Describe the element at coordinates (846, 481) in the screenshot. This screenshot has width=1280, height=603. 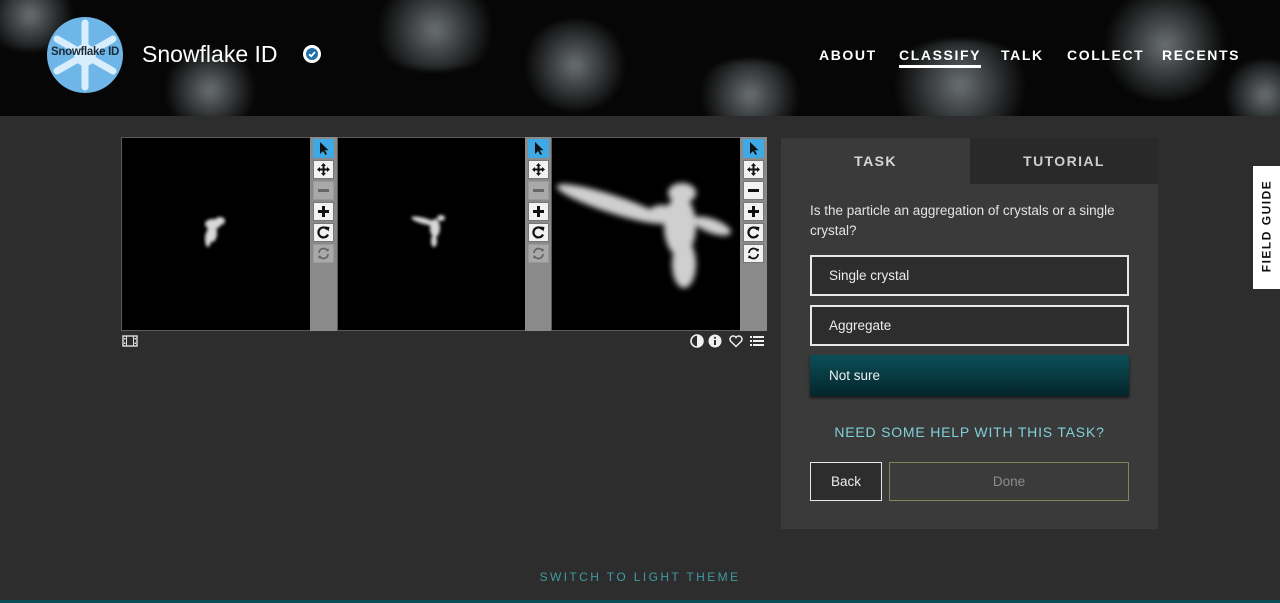
I see `back-button: Back` at that location.